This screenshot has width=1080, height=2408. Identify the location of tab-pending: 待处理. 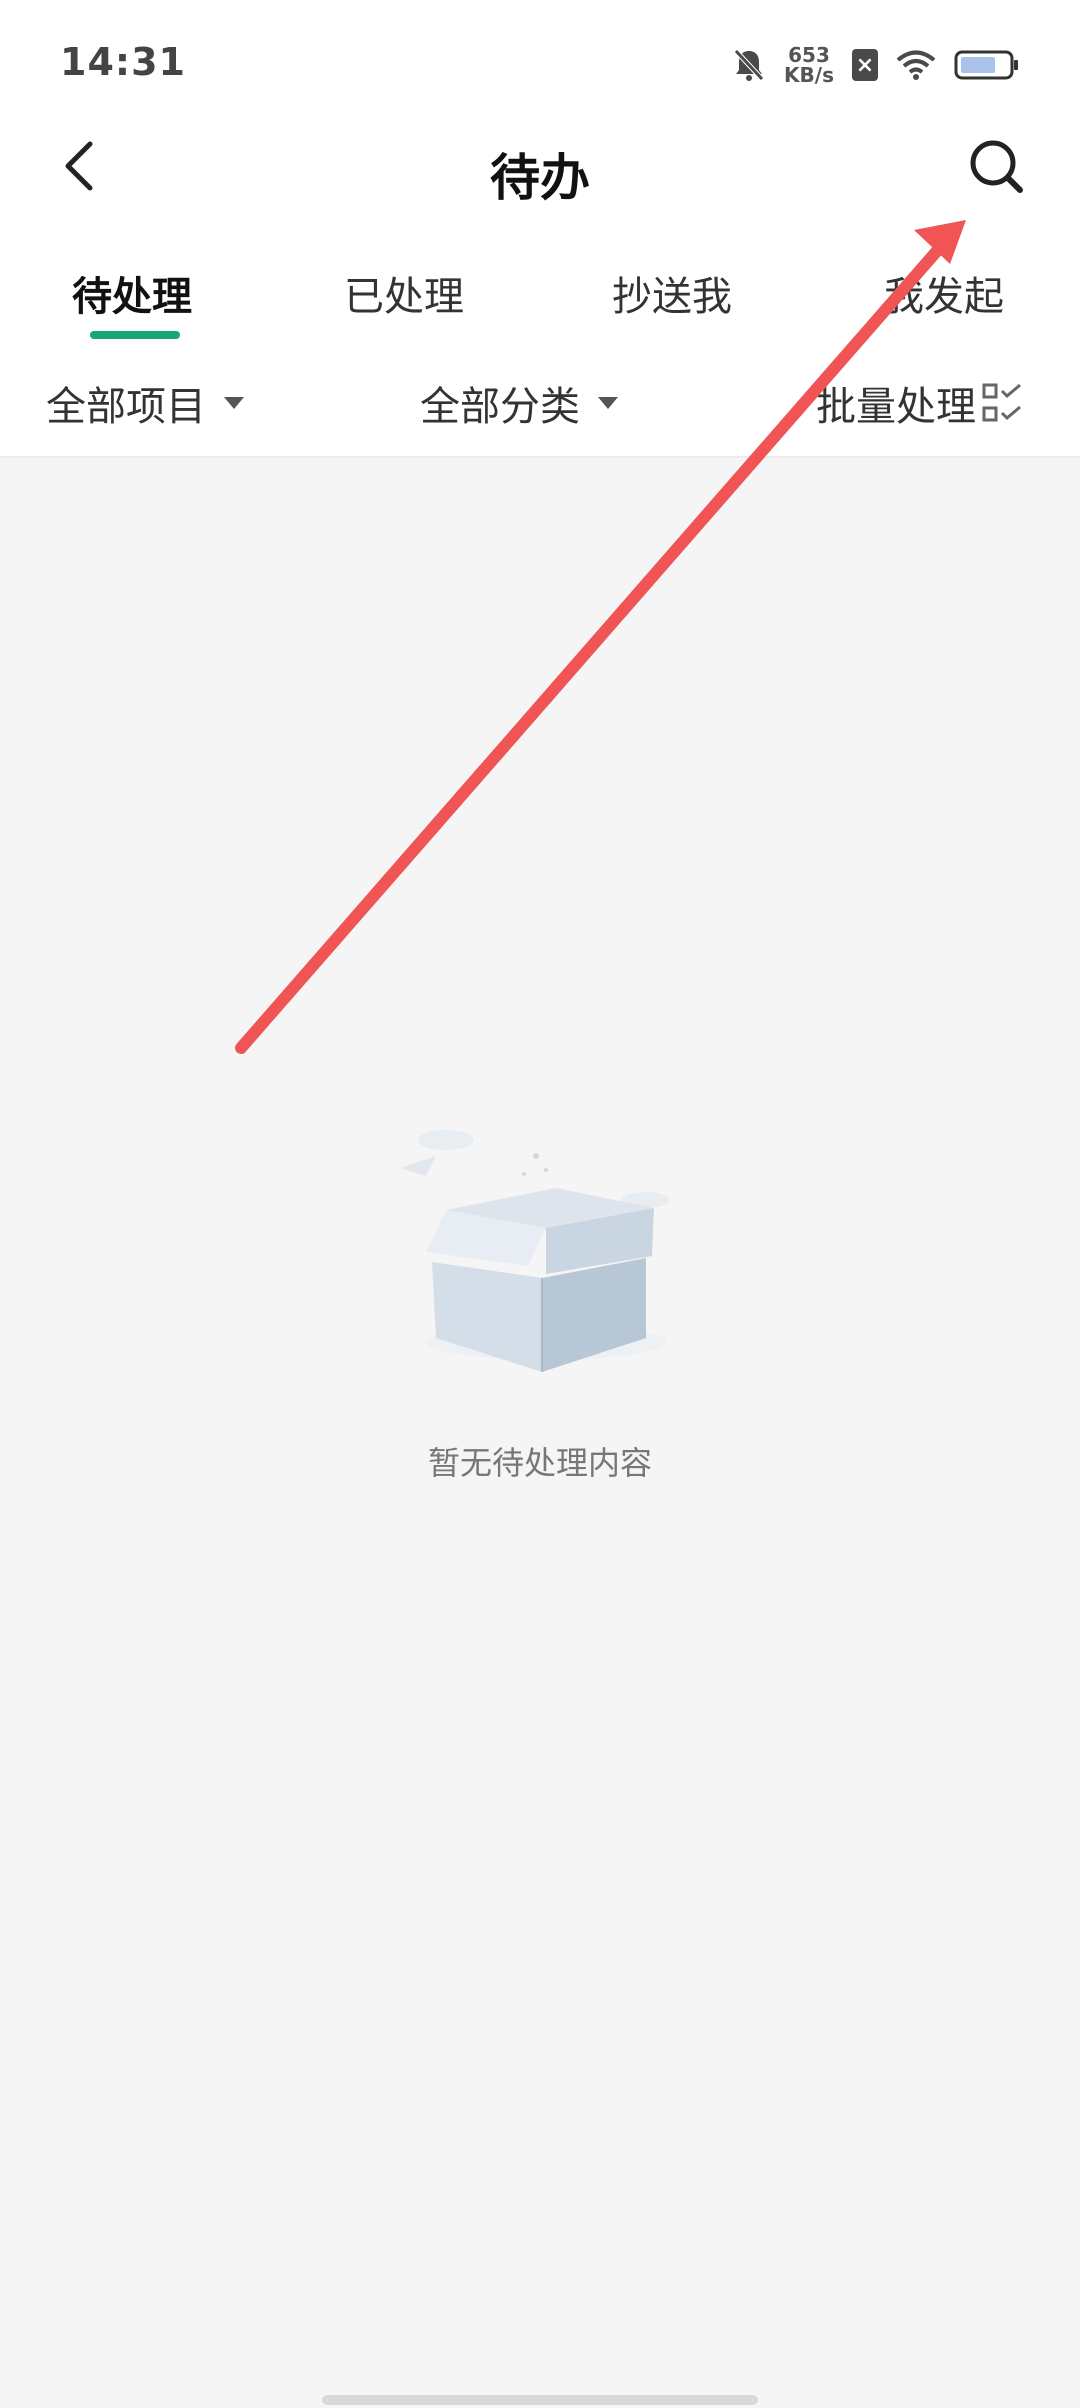
(132, 293).